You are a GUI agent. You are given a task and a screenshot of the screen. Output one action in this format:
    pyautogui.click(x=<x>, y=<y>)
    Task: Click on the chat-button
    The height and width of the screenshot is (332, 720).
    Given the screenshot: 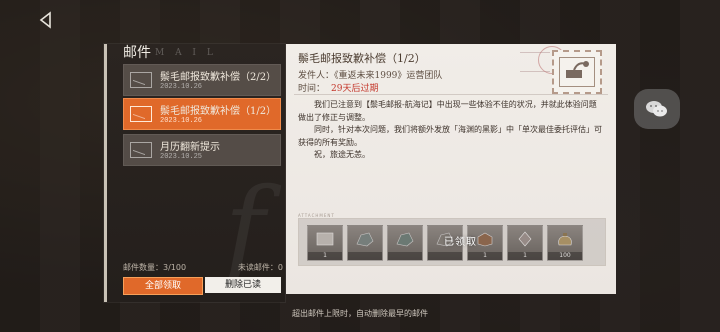 What is the action you would take?
    pyautogui.click(x=657, y=109)
    